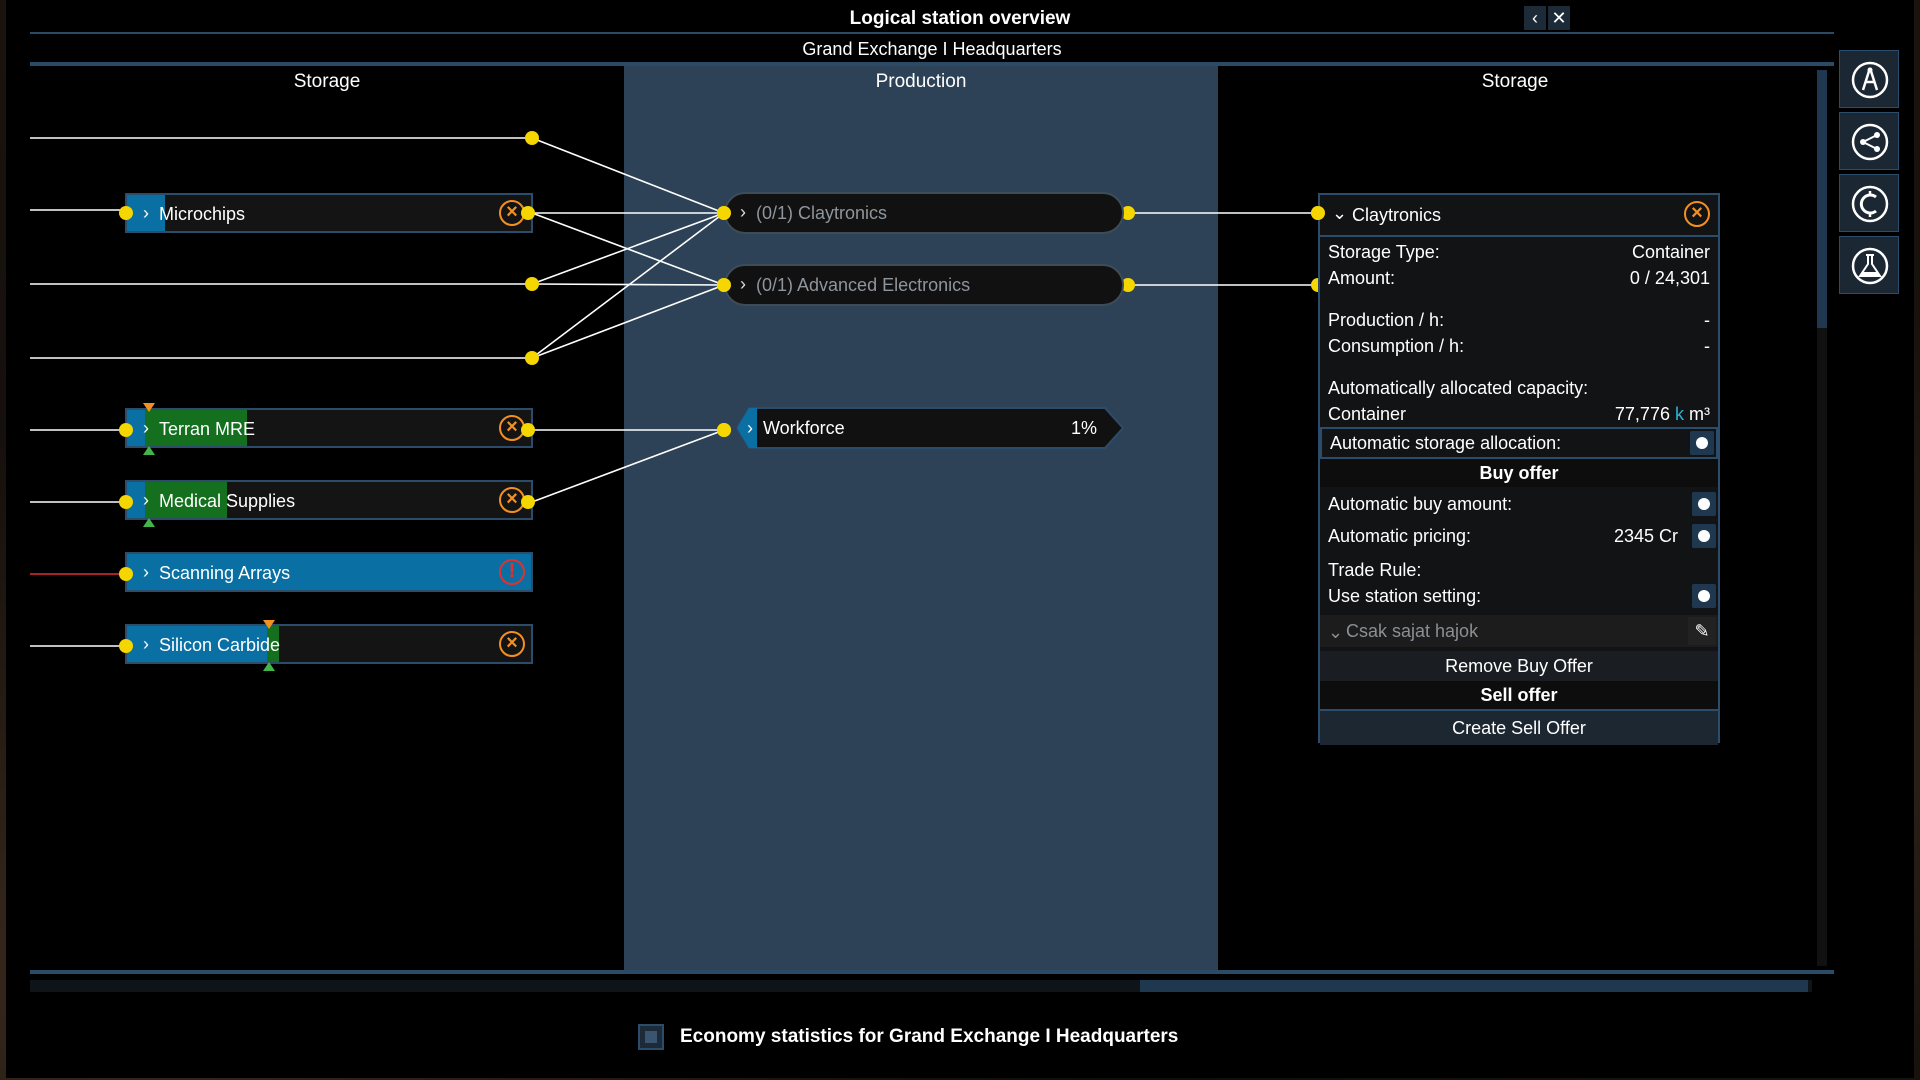 This screenshot has height=1080, width=1920. I want to click on workforce-label: Workforce, so click(804, 428).